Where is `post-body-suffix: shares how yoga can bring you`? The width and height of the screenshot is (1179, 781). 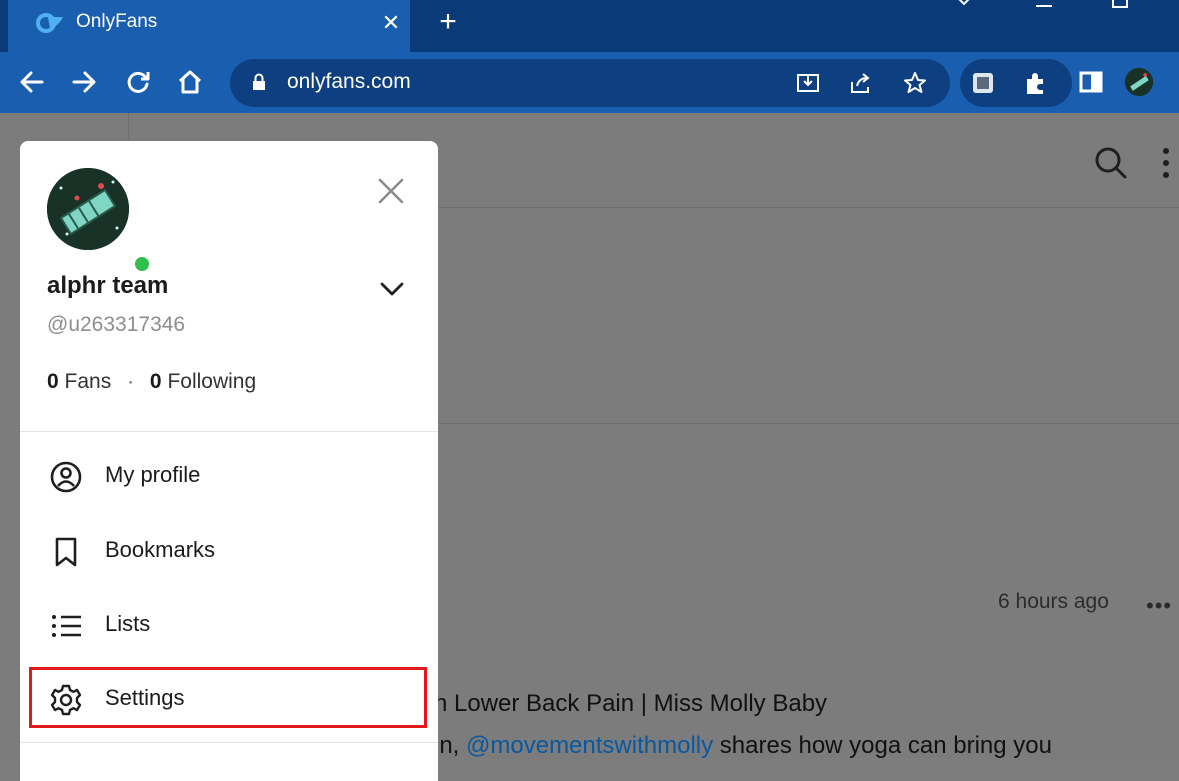 post-body-suffix: shares how yoga can bring you is located at coordinates (882, 745).